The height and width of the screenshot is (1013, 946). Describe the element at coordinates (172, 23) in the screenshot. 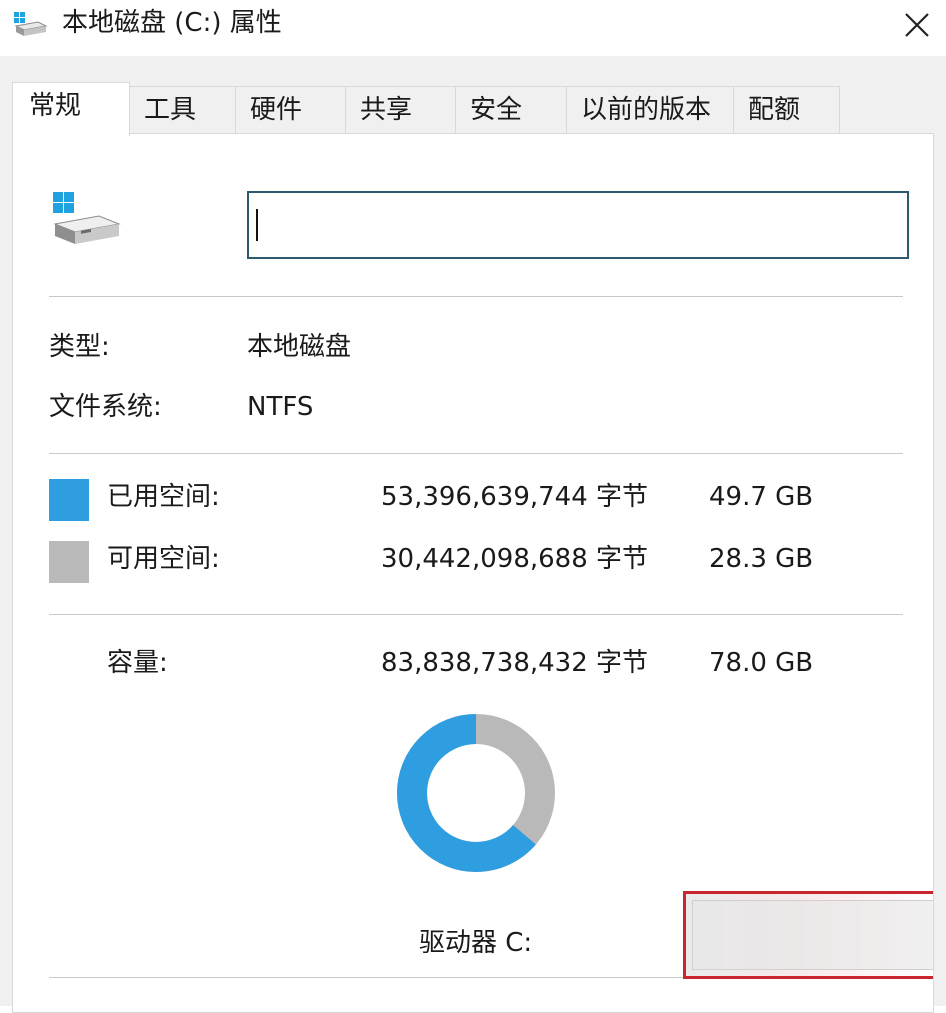

I see `window-title: 本地磁盘 (C:) 属性` at that location.